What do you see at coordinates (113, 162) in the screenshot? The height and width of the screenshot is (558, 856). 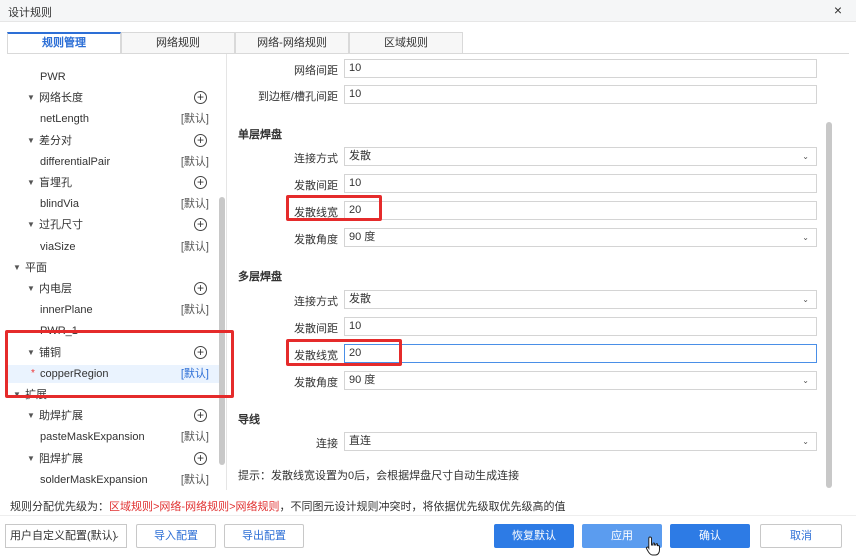 I see `tree-item: differentialPair [默认]` at bounding box center [113, 162].